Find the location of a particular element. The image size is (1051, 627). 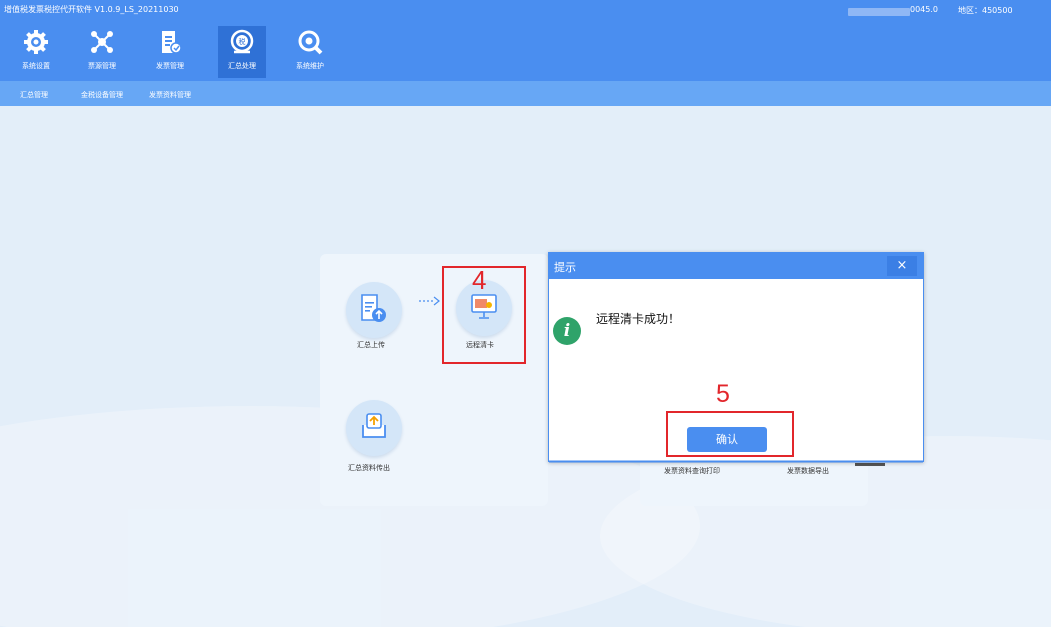

info-icon: i is located at coordinates (567, 331).